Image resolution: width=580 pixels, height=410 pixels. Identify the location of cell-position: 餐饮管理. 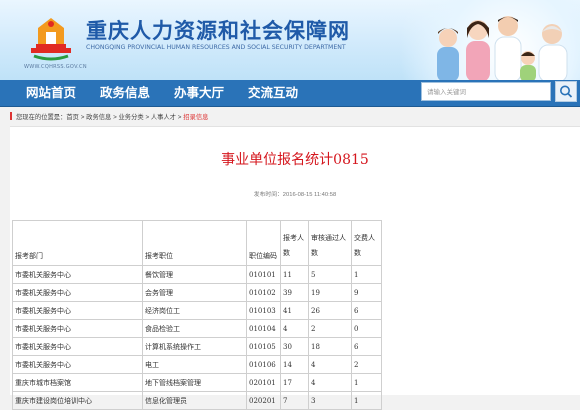
(194, 274).